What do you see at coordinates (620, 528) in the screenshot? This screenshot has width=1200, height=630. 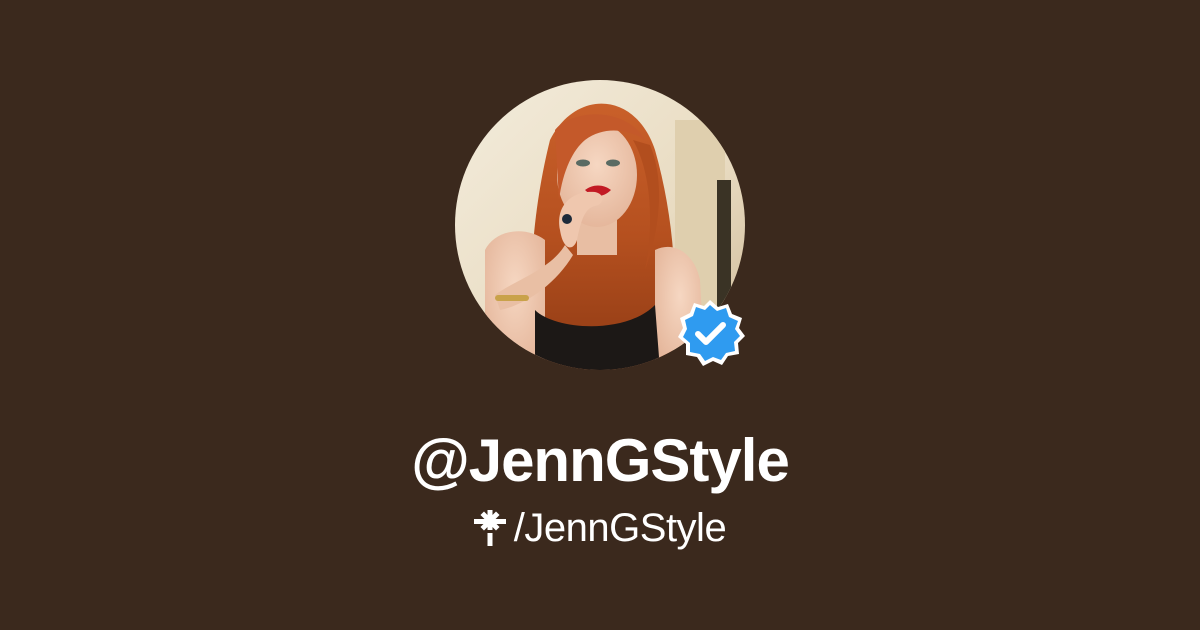 I see `profile-link-path: /JennGStyle` at bounding box center [620, 528].